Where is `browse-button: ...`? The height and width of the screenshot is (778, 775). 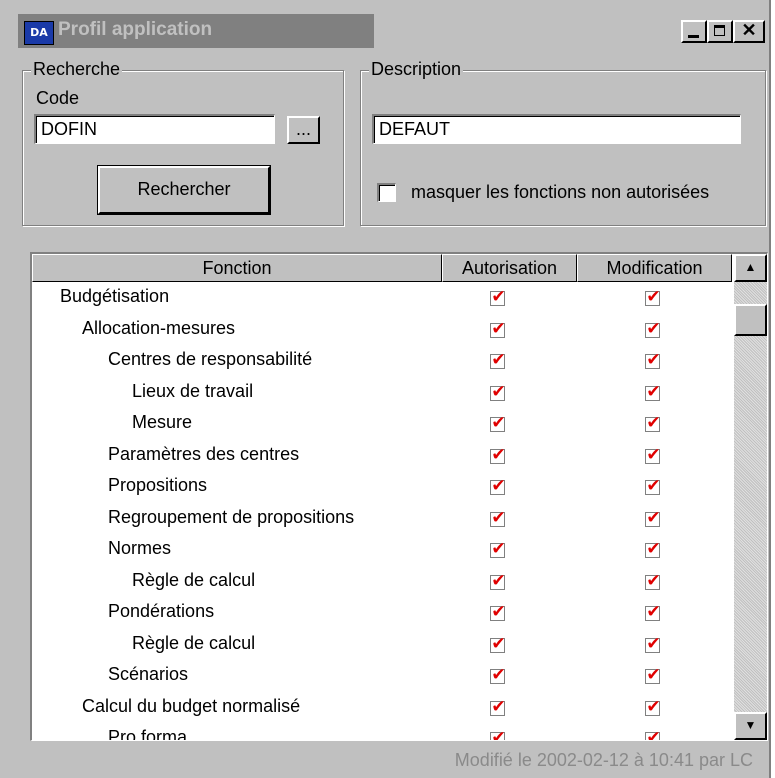
browse-button: ... is located at coordinates (303, 130).